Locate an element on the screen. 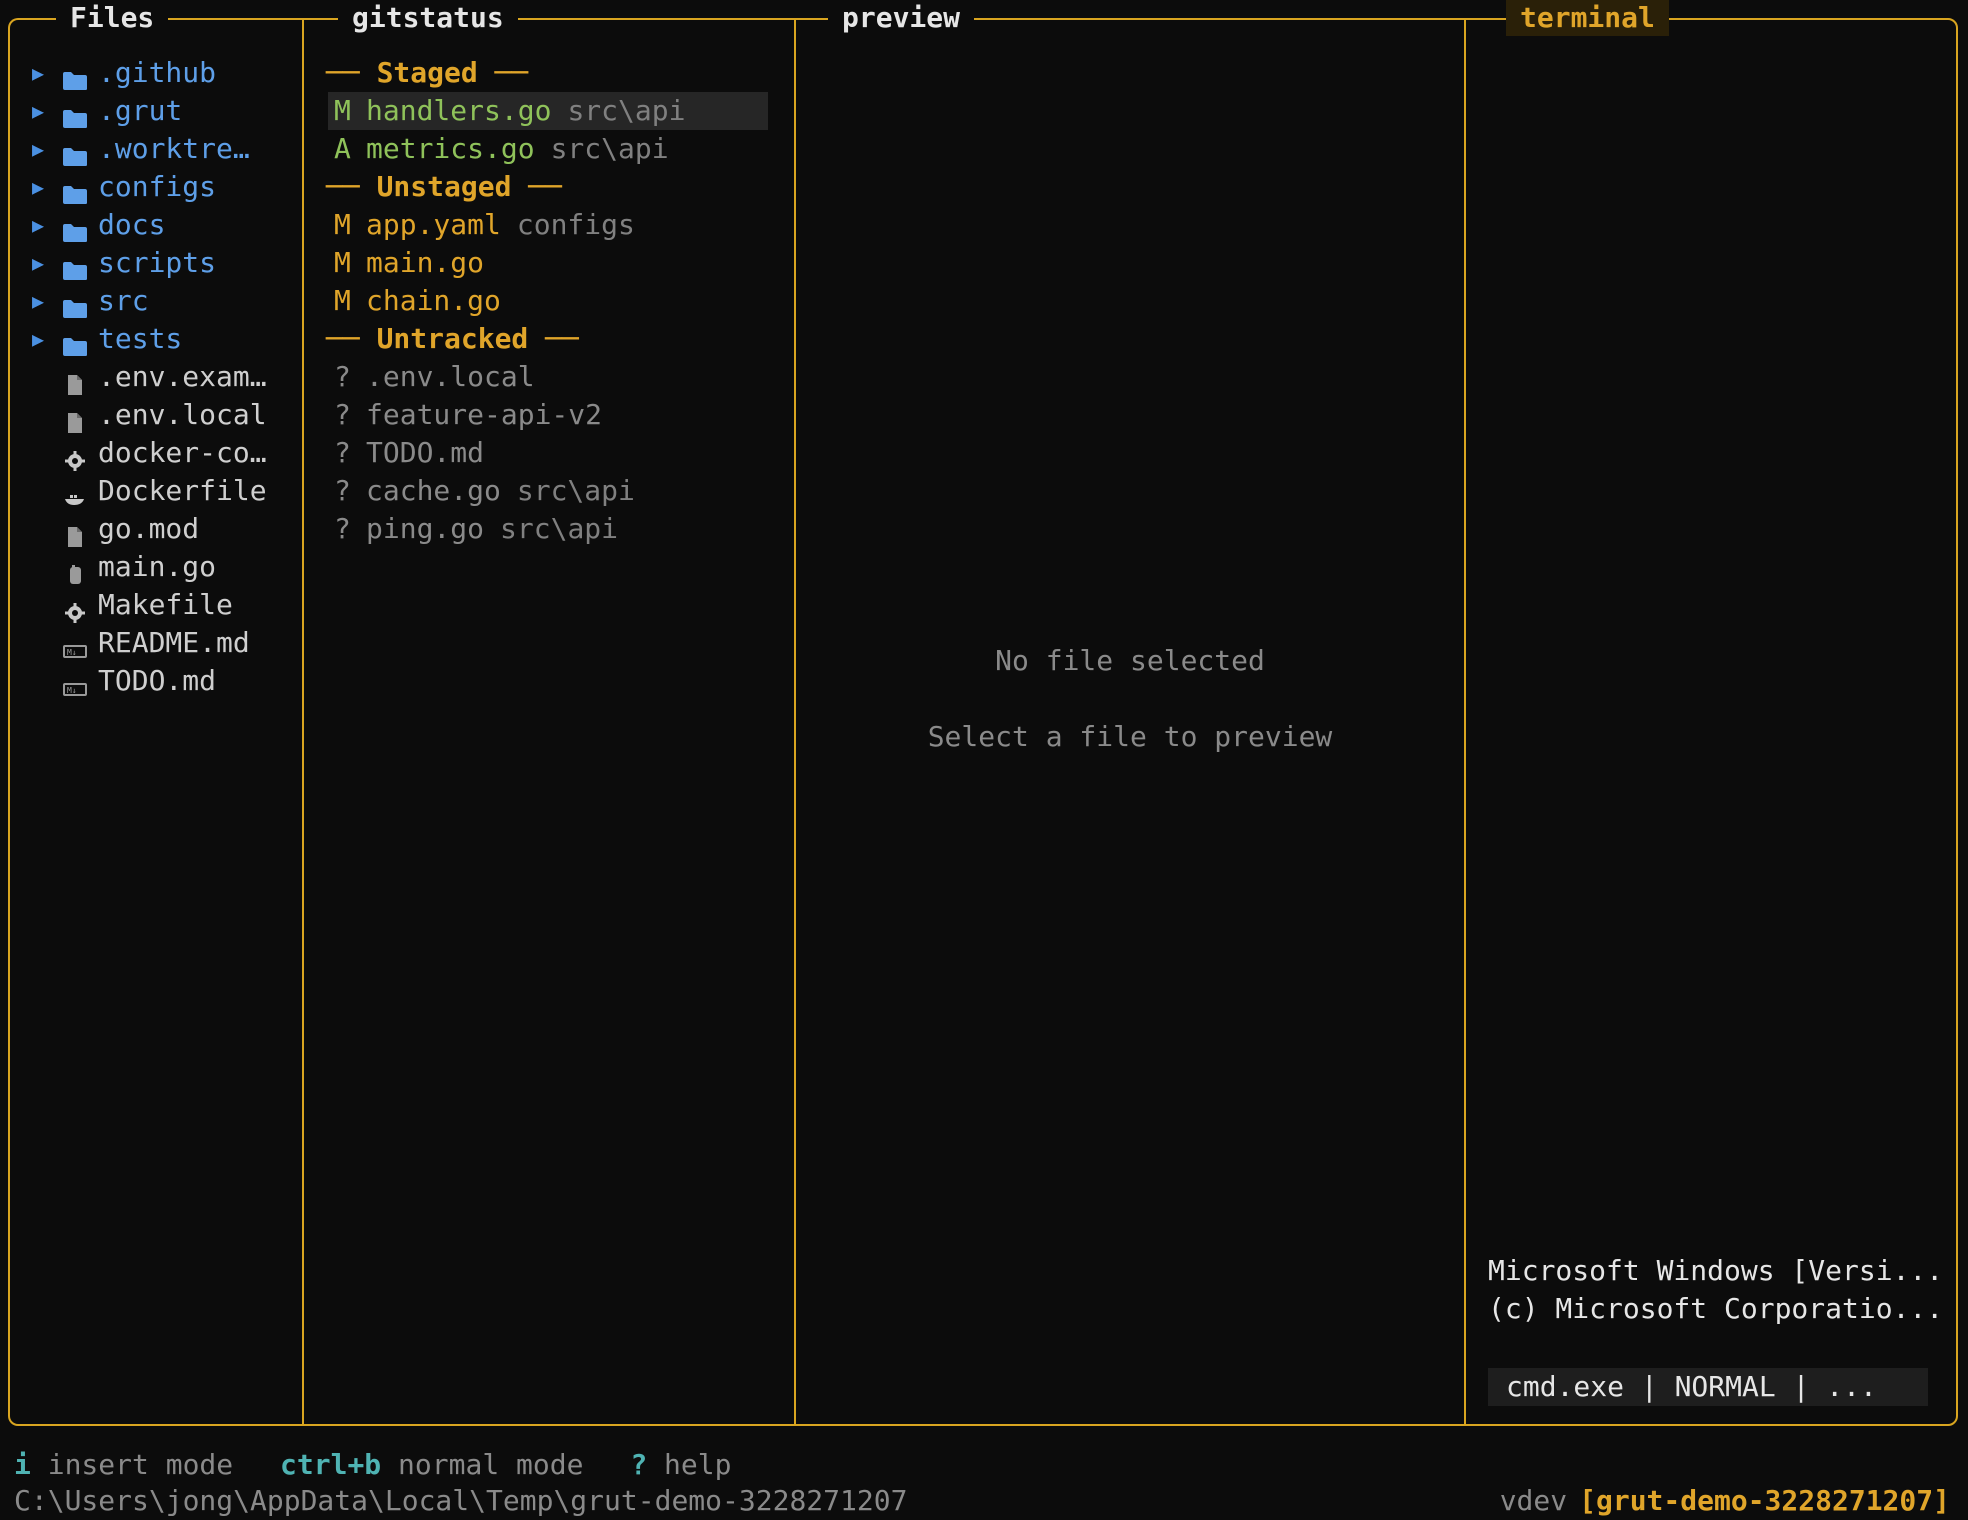 The image size is (1968, 1520). file-name: TODO.md is located at coordinates (157, 680).